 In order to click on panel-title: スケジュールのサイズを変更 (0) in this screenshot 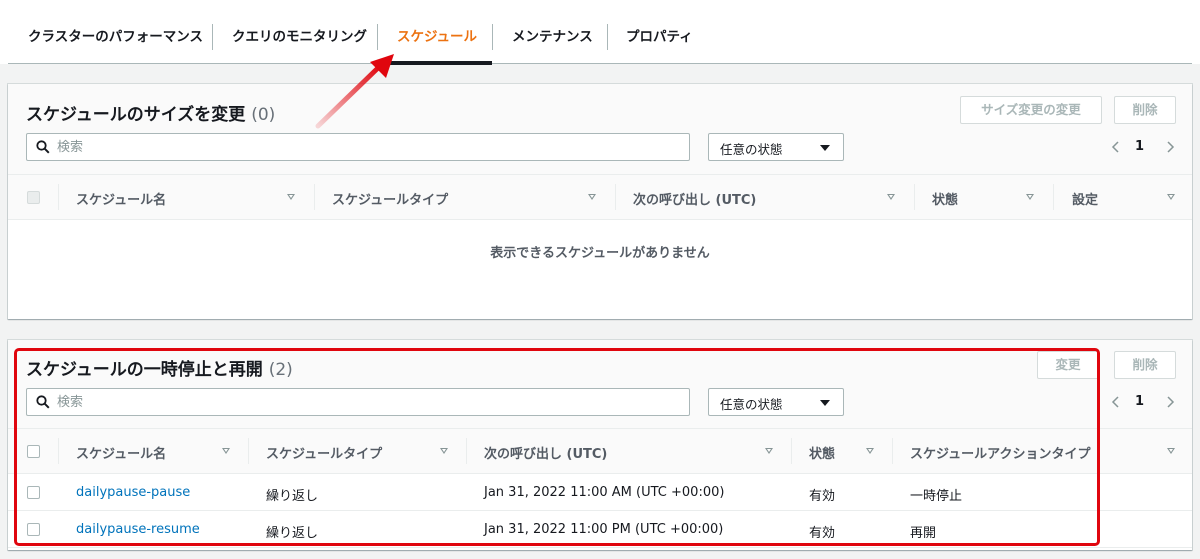, I will do `click(150, 112)`.